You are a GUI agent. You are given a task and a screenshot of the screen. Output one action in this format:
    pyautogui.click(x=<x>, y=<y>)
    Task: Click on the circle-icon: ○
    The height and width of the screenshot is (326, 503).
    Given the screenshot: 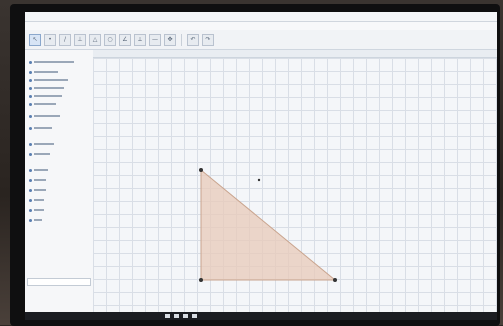 What is the action you would take?
    pyautogui.click(x=110, y=39)
    